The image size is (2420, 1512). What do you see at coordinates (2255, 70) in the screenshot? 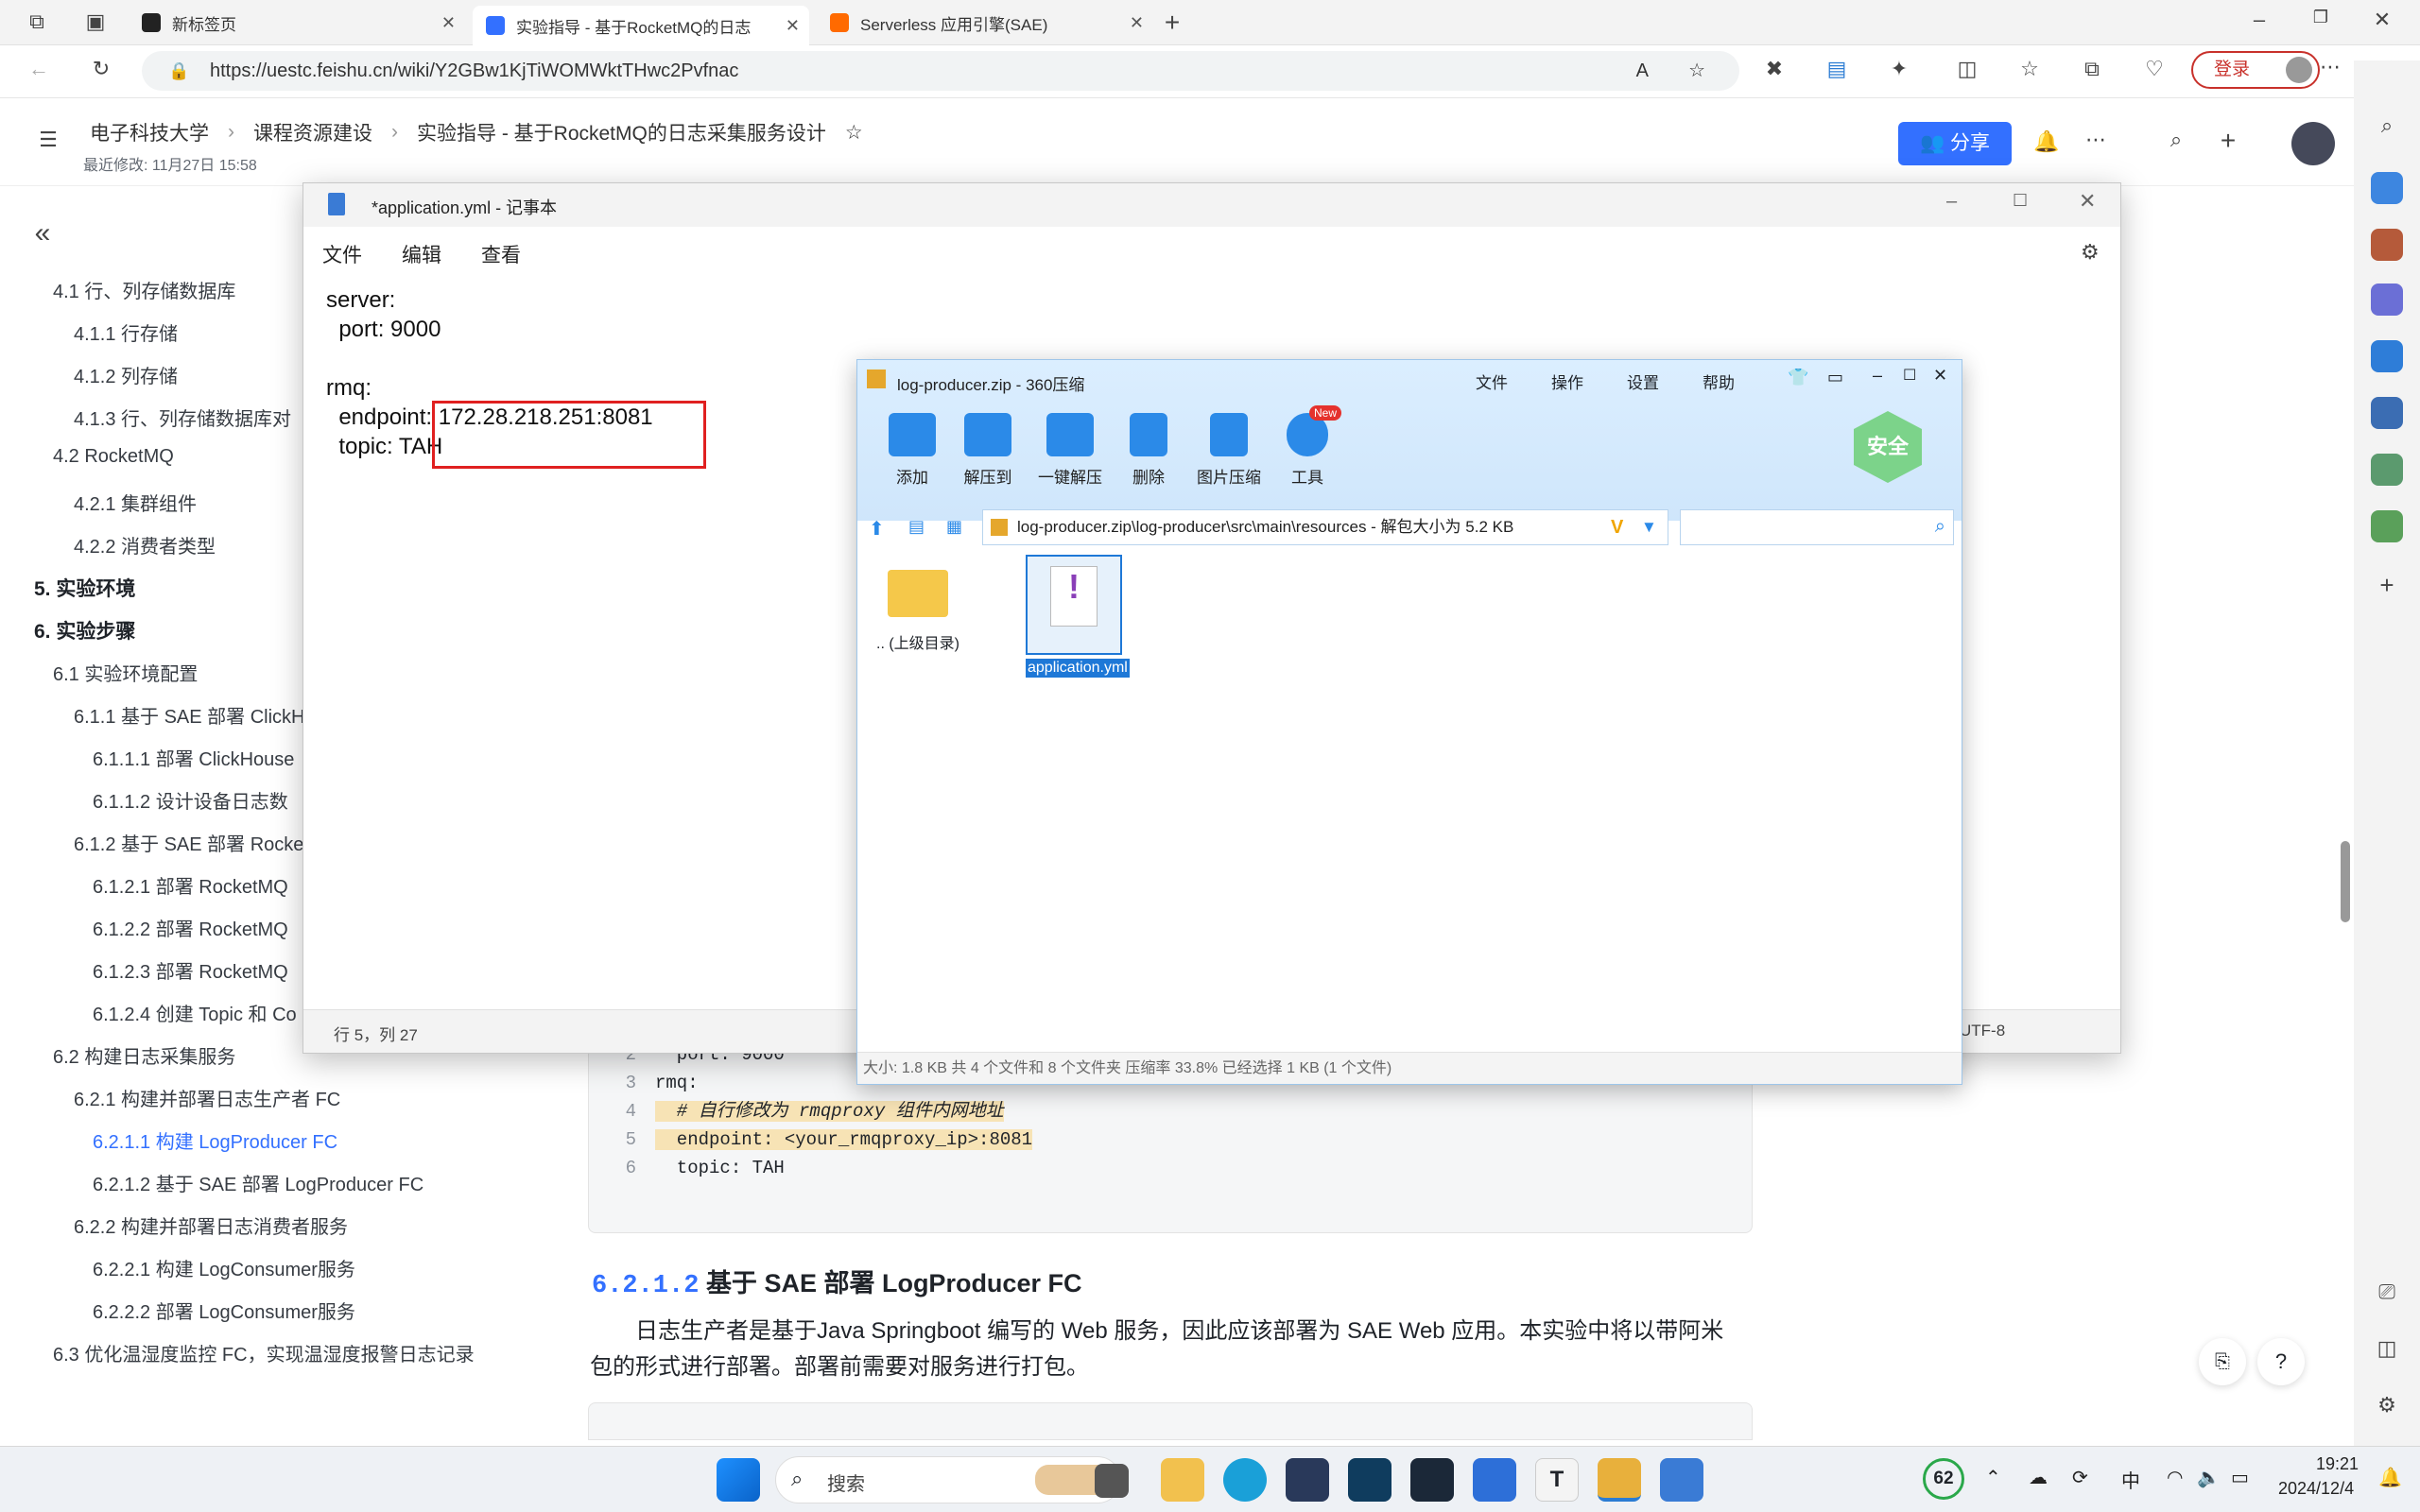
I see `login-button: 登录` at bounding box center [2255, 70].